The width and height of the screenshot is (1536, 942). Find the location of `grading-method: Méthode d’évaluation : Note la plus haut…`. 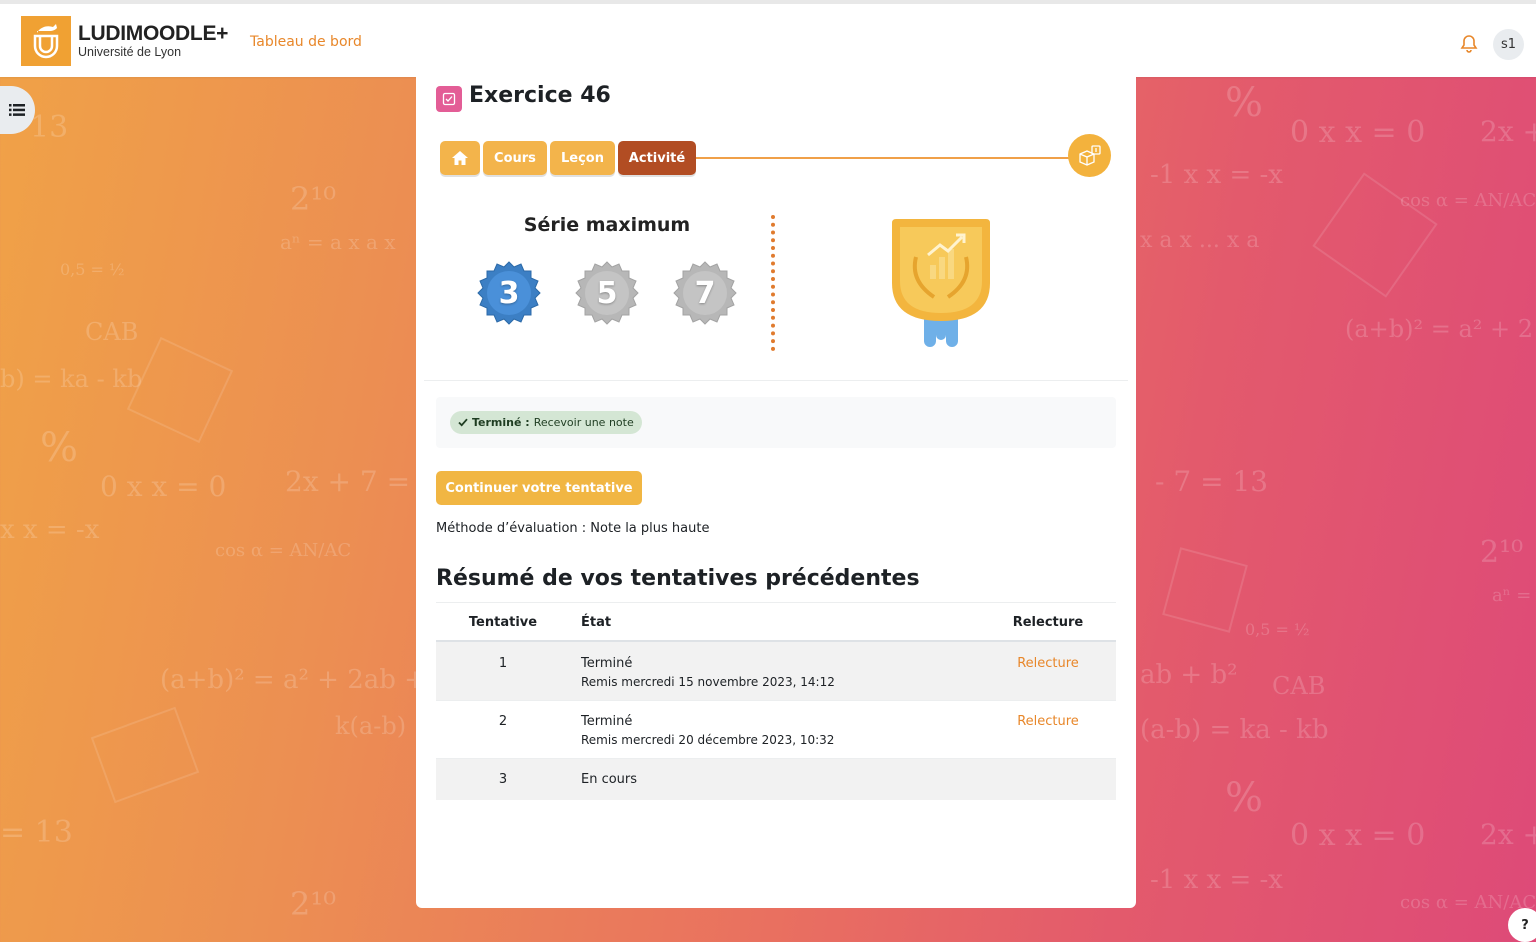

grading-method: Méthode d’évaluation : Note la plus haut… is located at coordinates (573, 528).